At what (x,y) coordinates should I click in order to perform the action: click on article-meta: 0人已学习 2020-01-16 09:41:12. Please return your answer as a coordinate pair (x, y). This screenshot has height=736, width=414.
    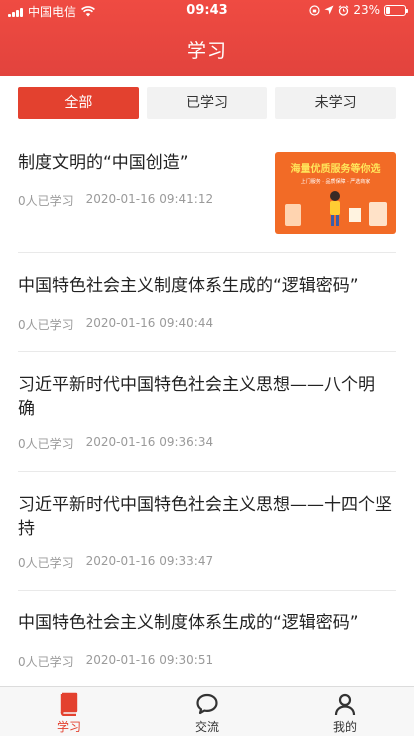
    Looking at the image, I should click on (115, 200).